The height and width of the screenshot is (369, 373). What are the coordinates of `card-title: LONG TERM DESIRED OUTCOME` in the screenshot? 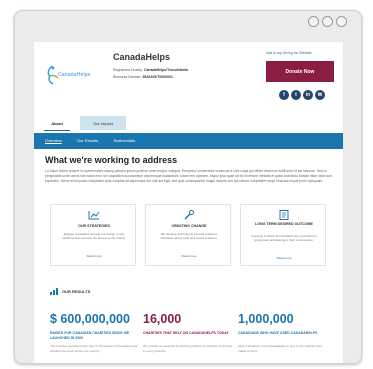 It's located at (284, 224).